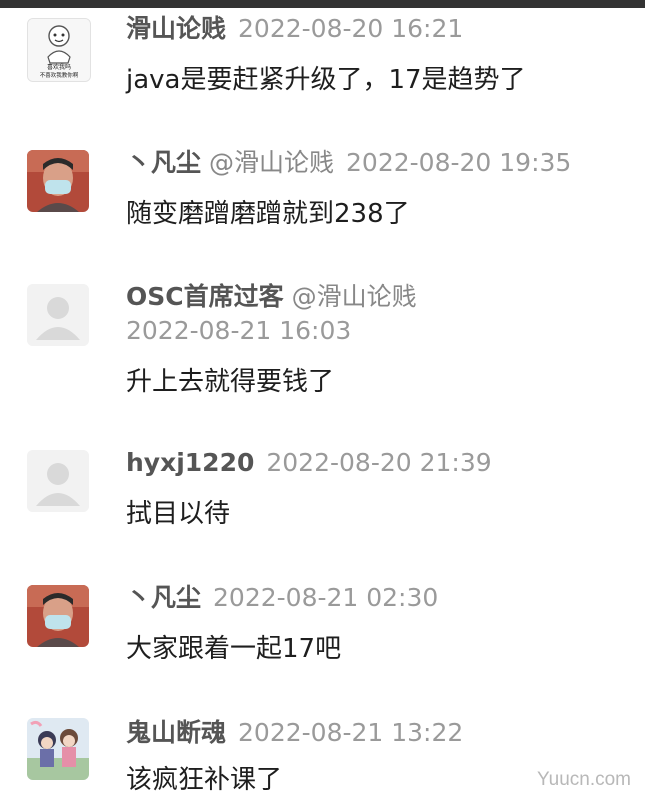  I want to click on comment-text: 升上去就得要钱了, so click(230, 382).